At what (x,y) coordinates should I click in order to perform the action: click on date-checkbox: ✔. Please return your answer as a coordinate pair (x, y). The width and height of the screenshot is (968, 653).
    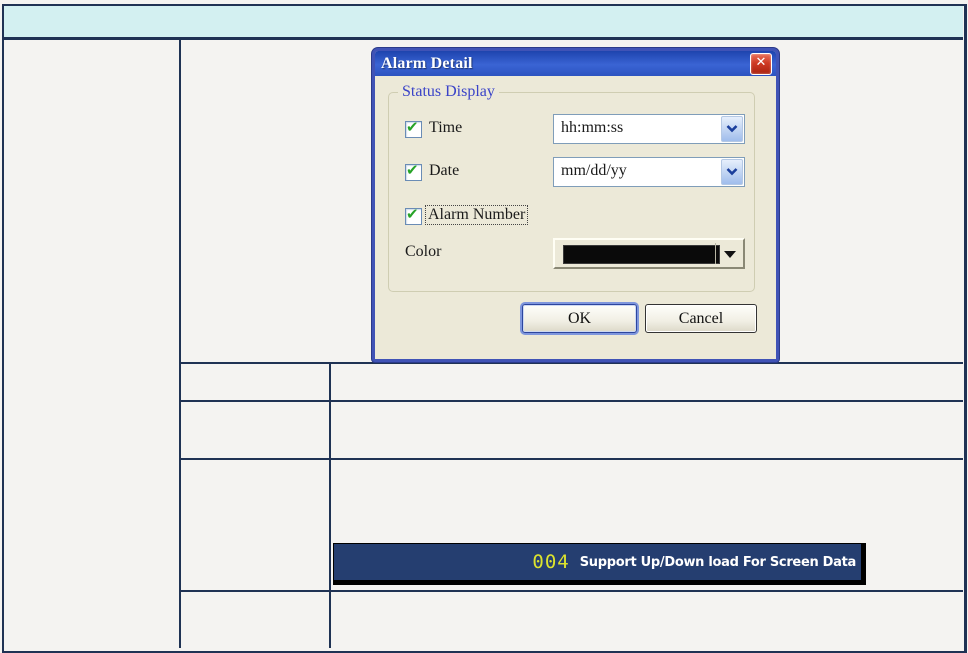
    Looking at the image, I should click on (413, 171).